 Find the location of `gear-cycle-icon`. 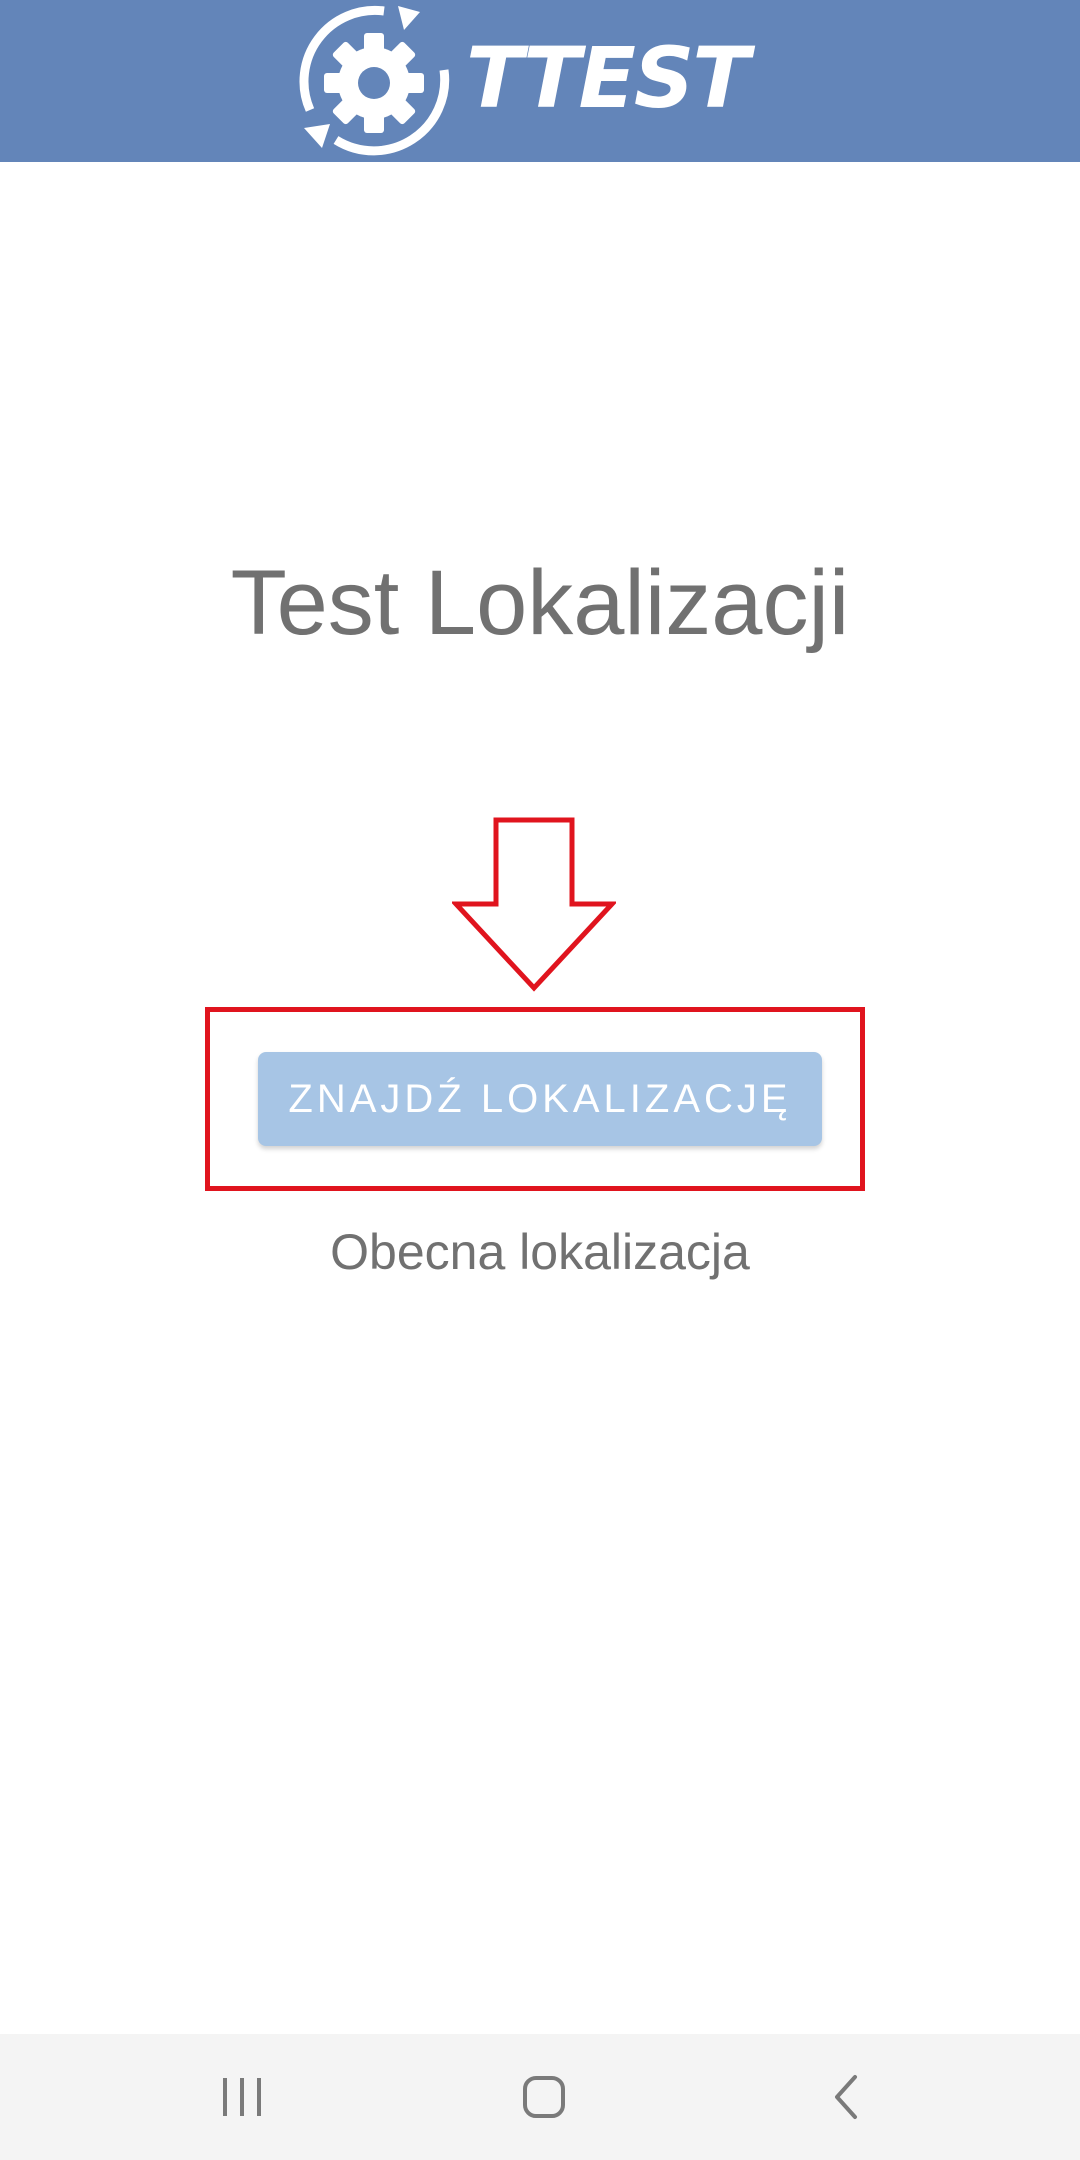

gear-cycle-icon is located at coordinates (374, 80).